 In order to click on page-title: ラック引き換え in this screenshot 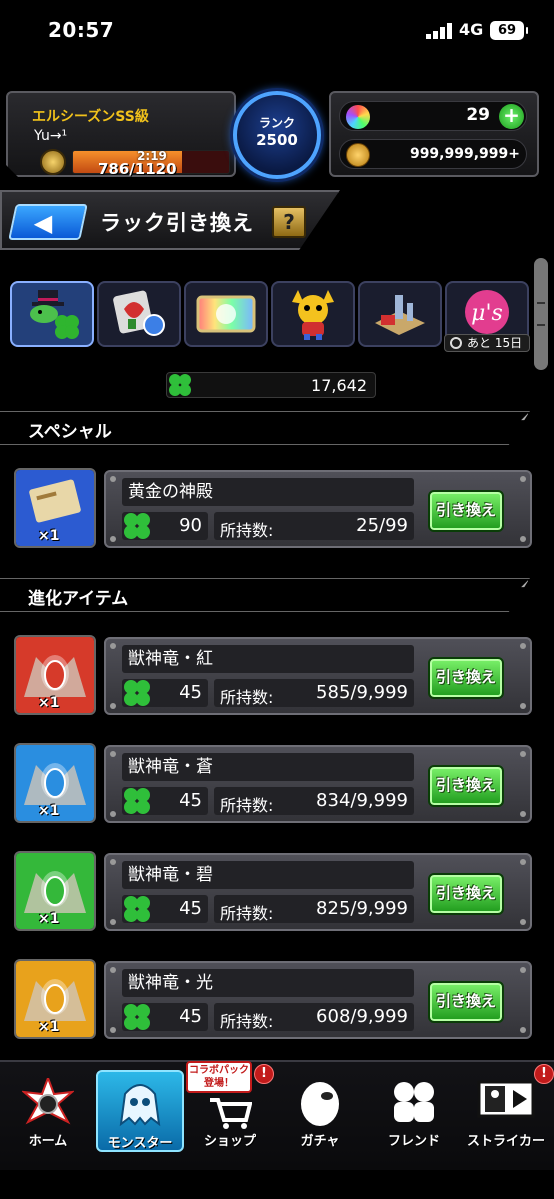, I will do `click(177, 223)`.